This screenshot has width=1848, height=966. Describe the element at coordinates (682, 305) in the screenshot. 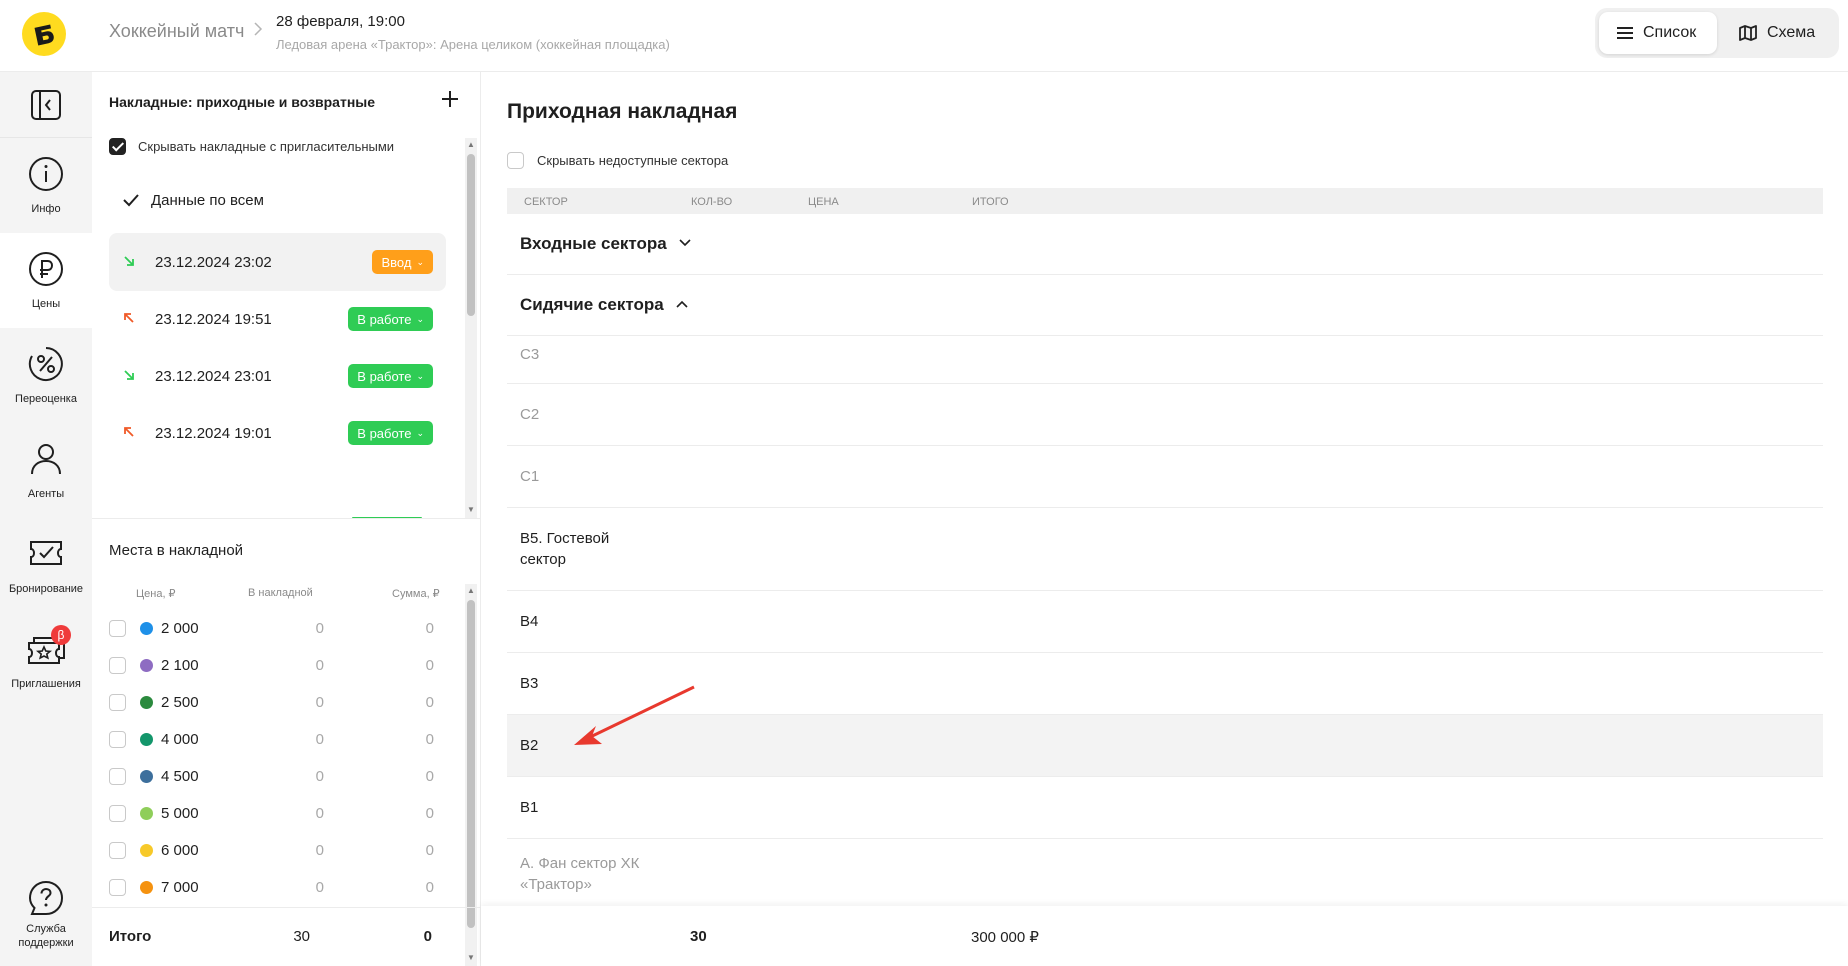

I see `chevron-up-icon` at that location.